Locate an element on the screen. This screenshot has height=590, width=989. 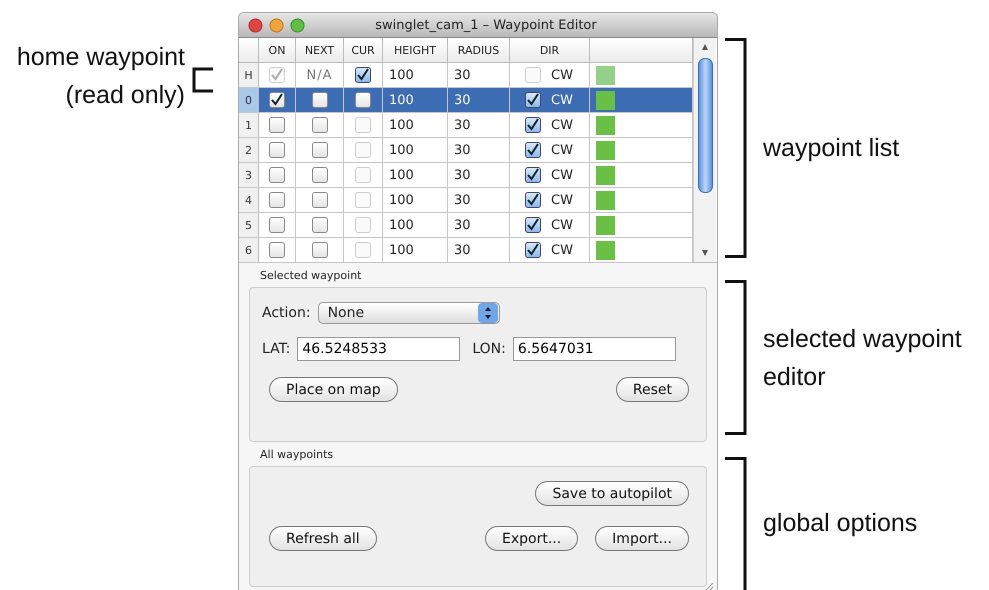
field-label: LAT: is located at coordinates (276, 349).